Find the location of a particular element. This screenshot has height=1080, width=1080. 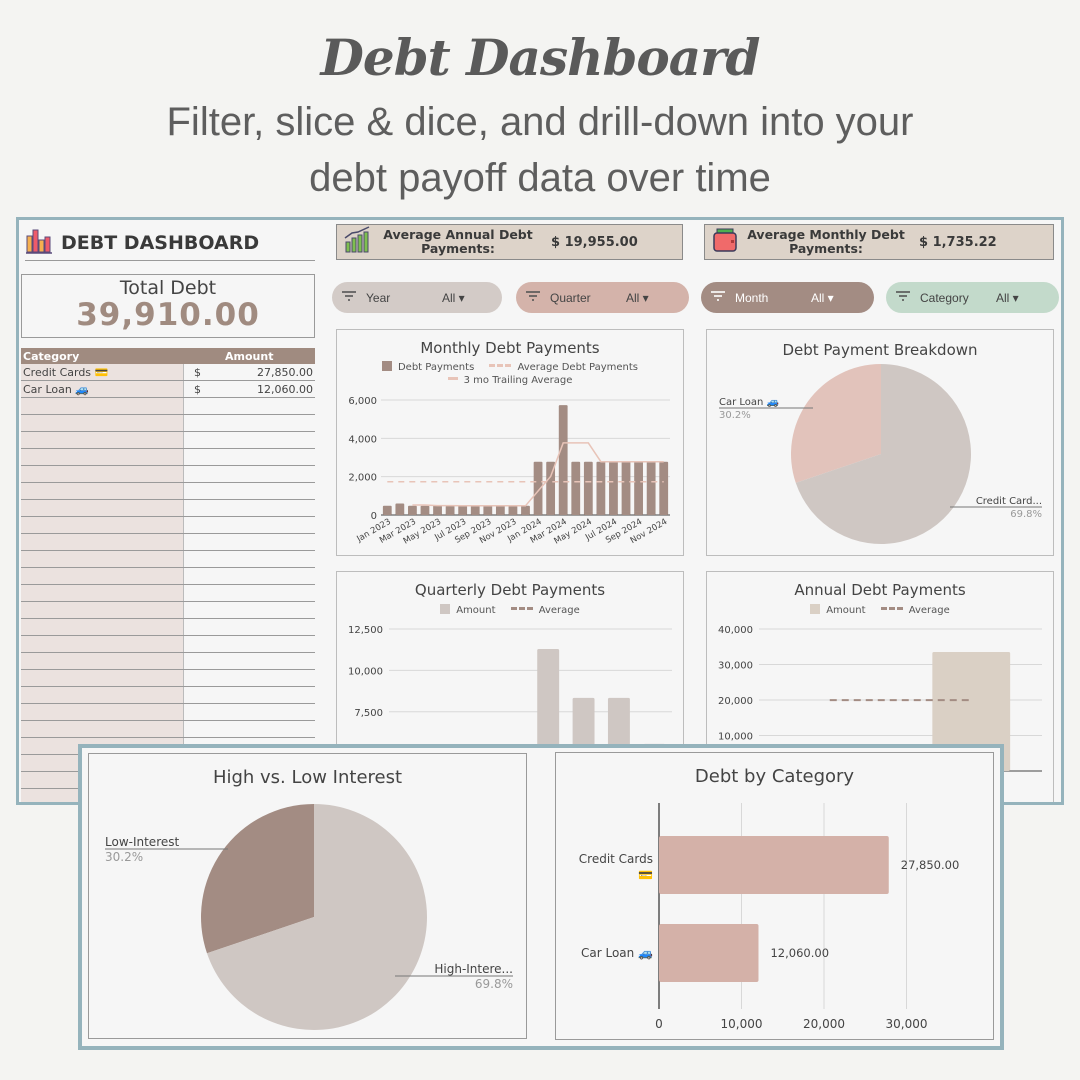

filter-category: Category All ▾ is located at coordinates (972, 297).